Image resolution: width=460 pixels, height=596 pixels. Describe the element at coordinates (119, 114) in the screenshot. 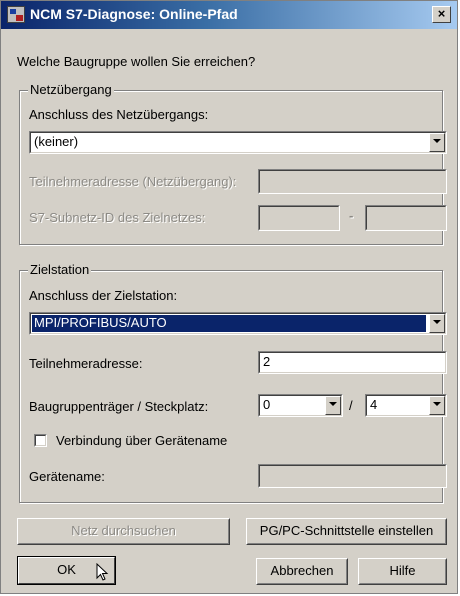

I see `gateway-connection-label: Anschluss des Netzübergangs:` at that location.